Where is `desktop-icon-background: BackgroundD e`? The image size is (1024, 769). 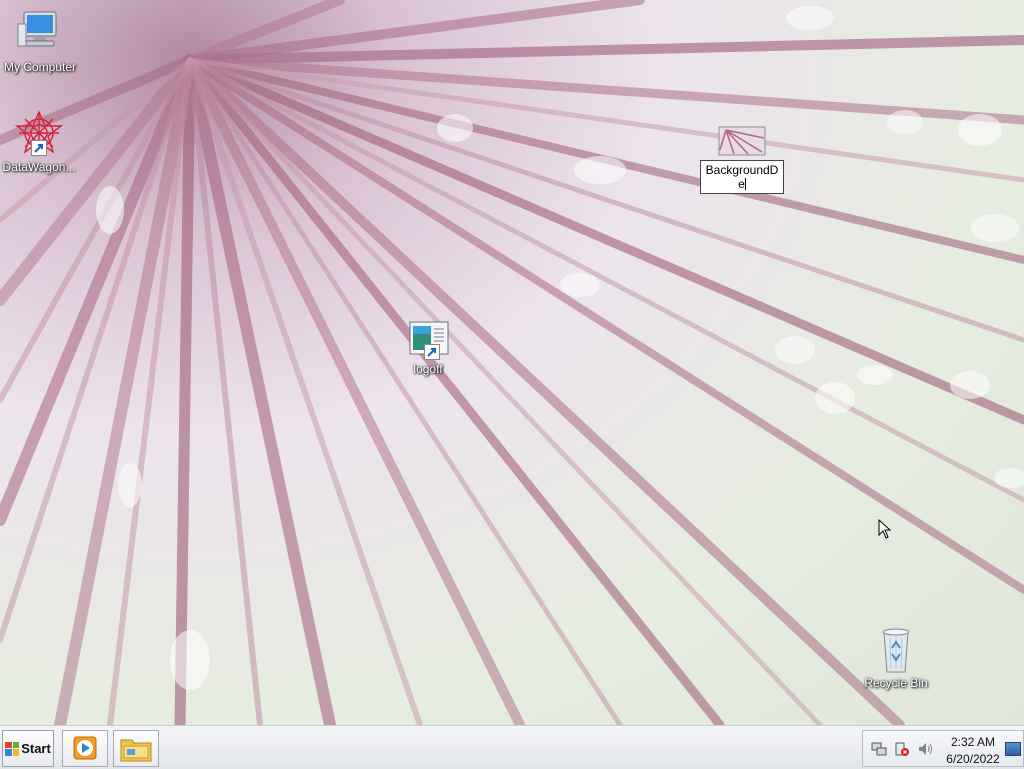 desktop-icon-background: BackgroundD e is located at coordinates (742, 160).